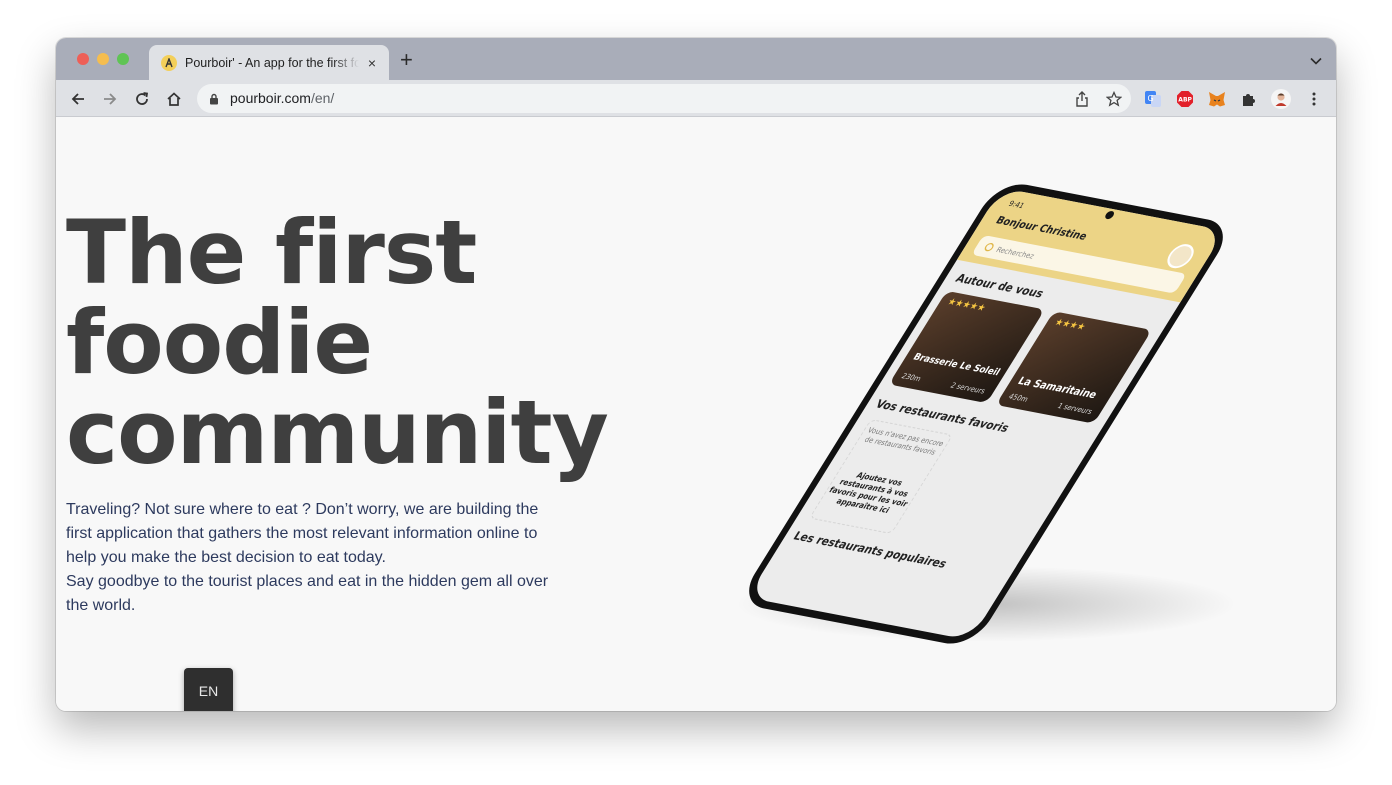 The width and height of the screenshot is (1392, 785). I want to click on lock-icon, so click(214, 101).